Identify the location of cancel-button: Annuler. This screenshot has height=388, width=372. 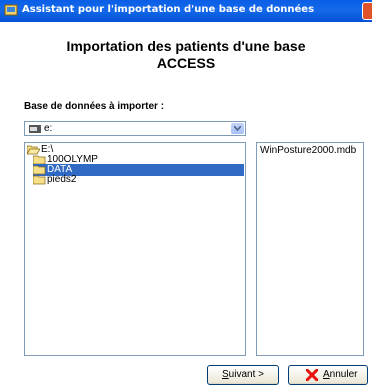
(328, 375).